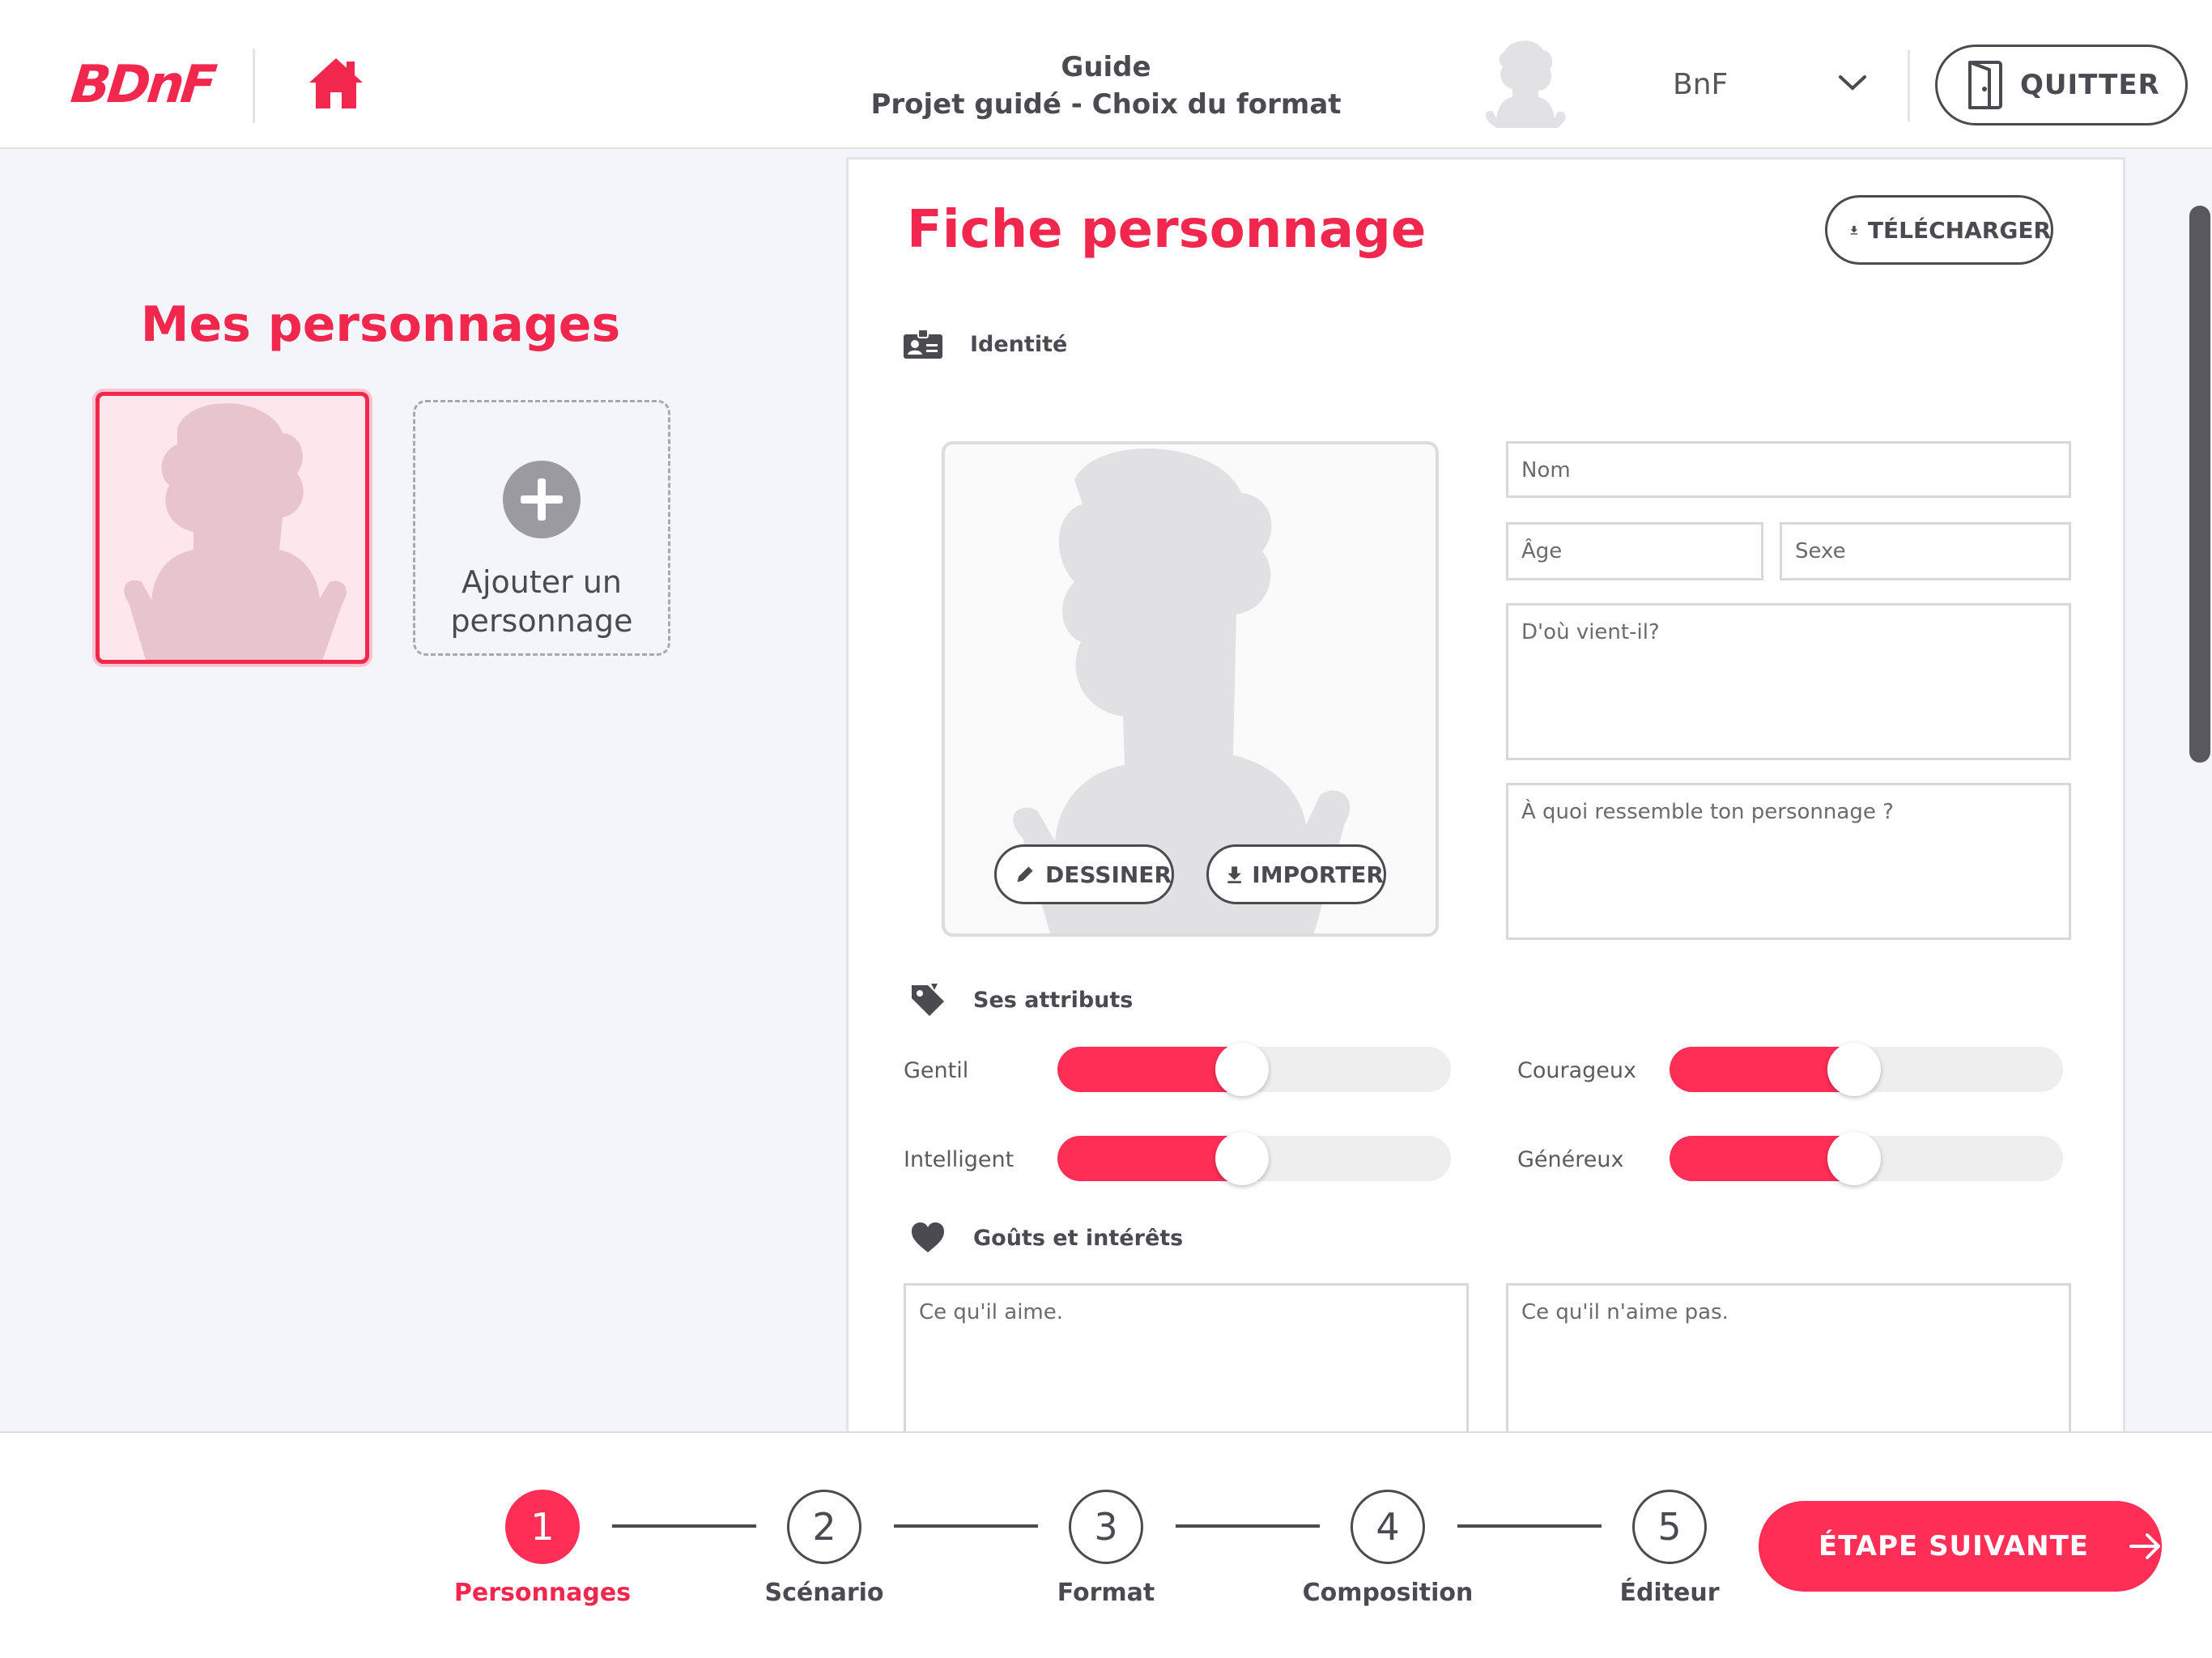 The width and height of the screenshot is (2212, 1658). Describe the element at coordinates (1985, 85) in the screenshot. I see `door-icon` at that location.